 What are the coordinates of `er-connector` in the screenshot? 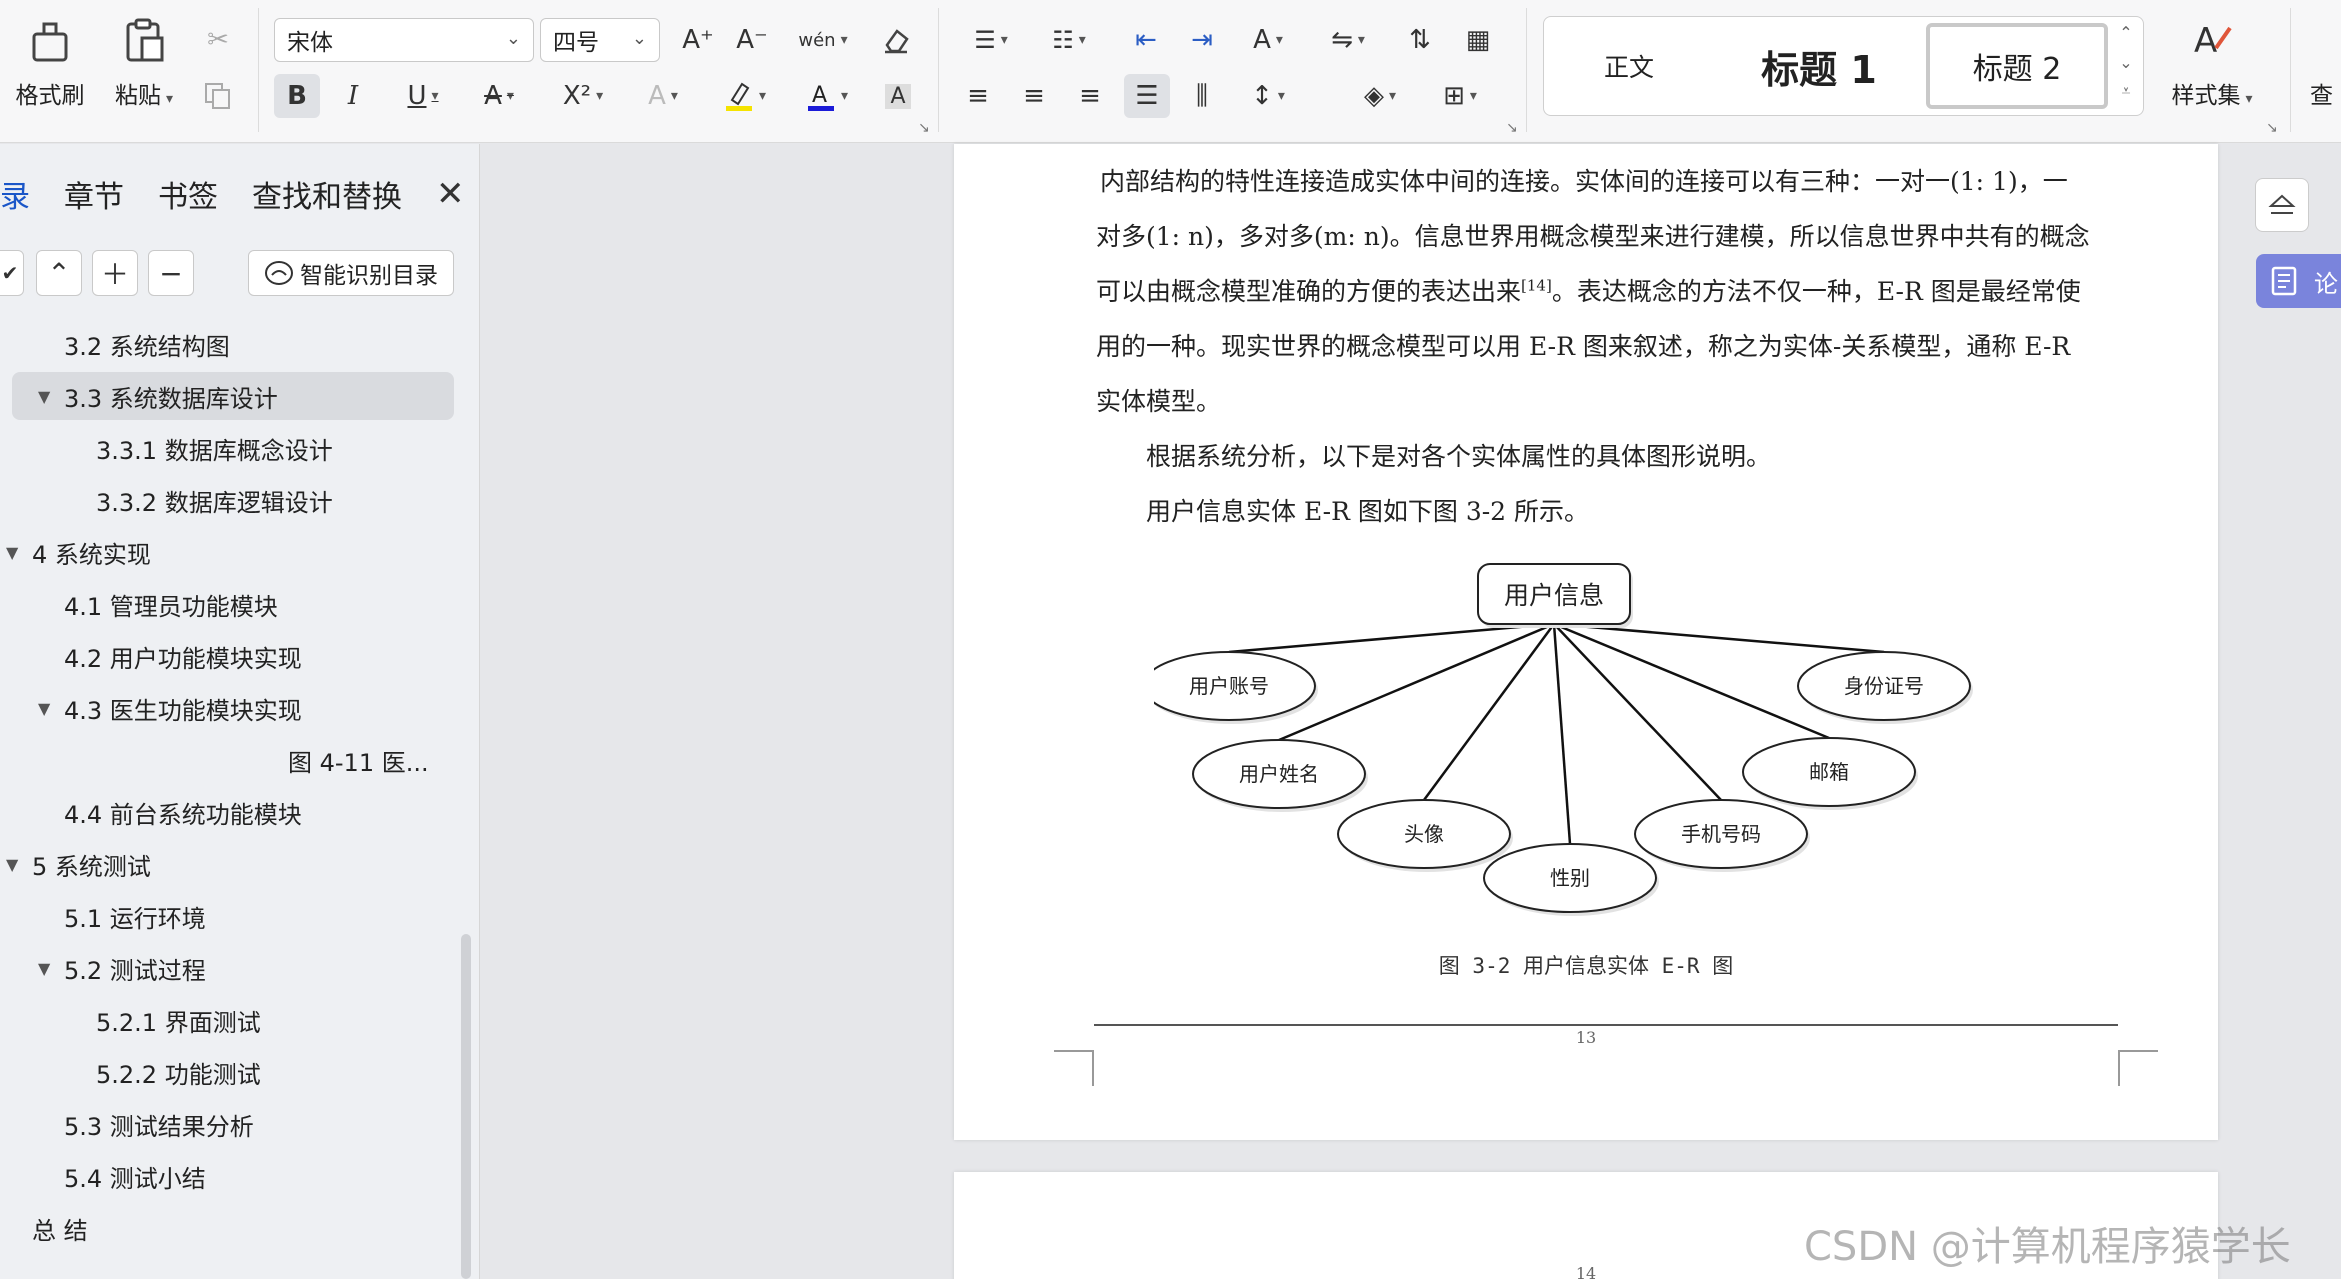 It's located at (1719, 638).